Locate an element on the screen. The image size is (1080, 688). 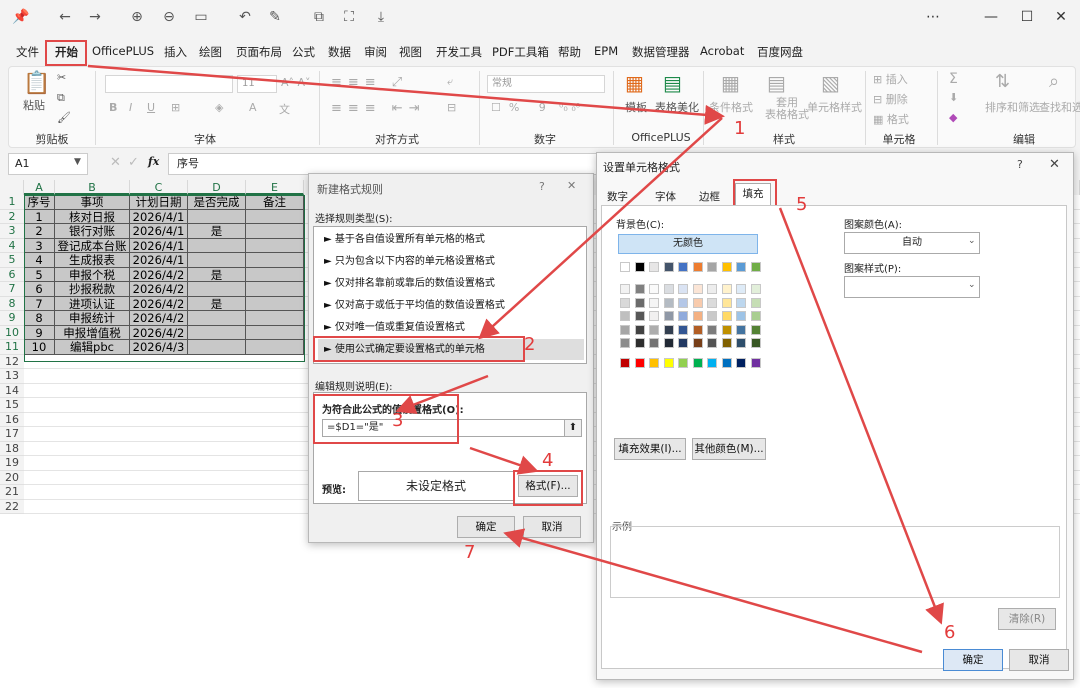
annotation-5: 5 is located at coordinates (802, 204).